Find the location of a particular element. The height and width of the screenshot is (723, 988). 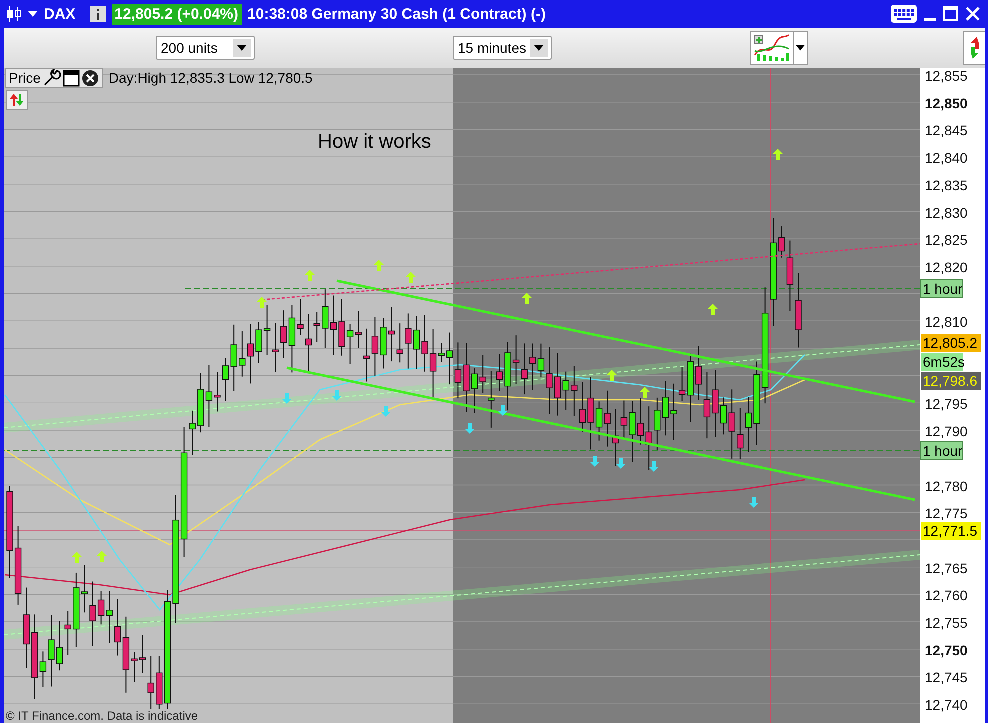

swap-arrows-icon is located at coordinates (17, 100).